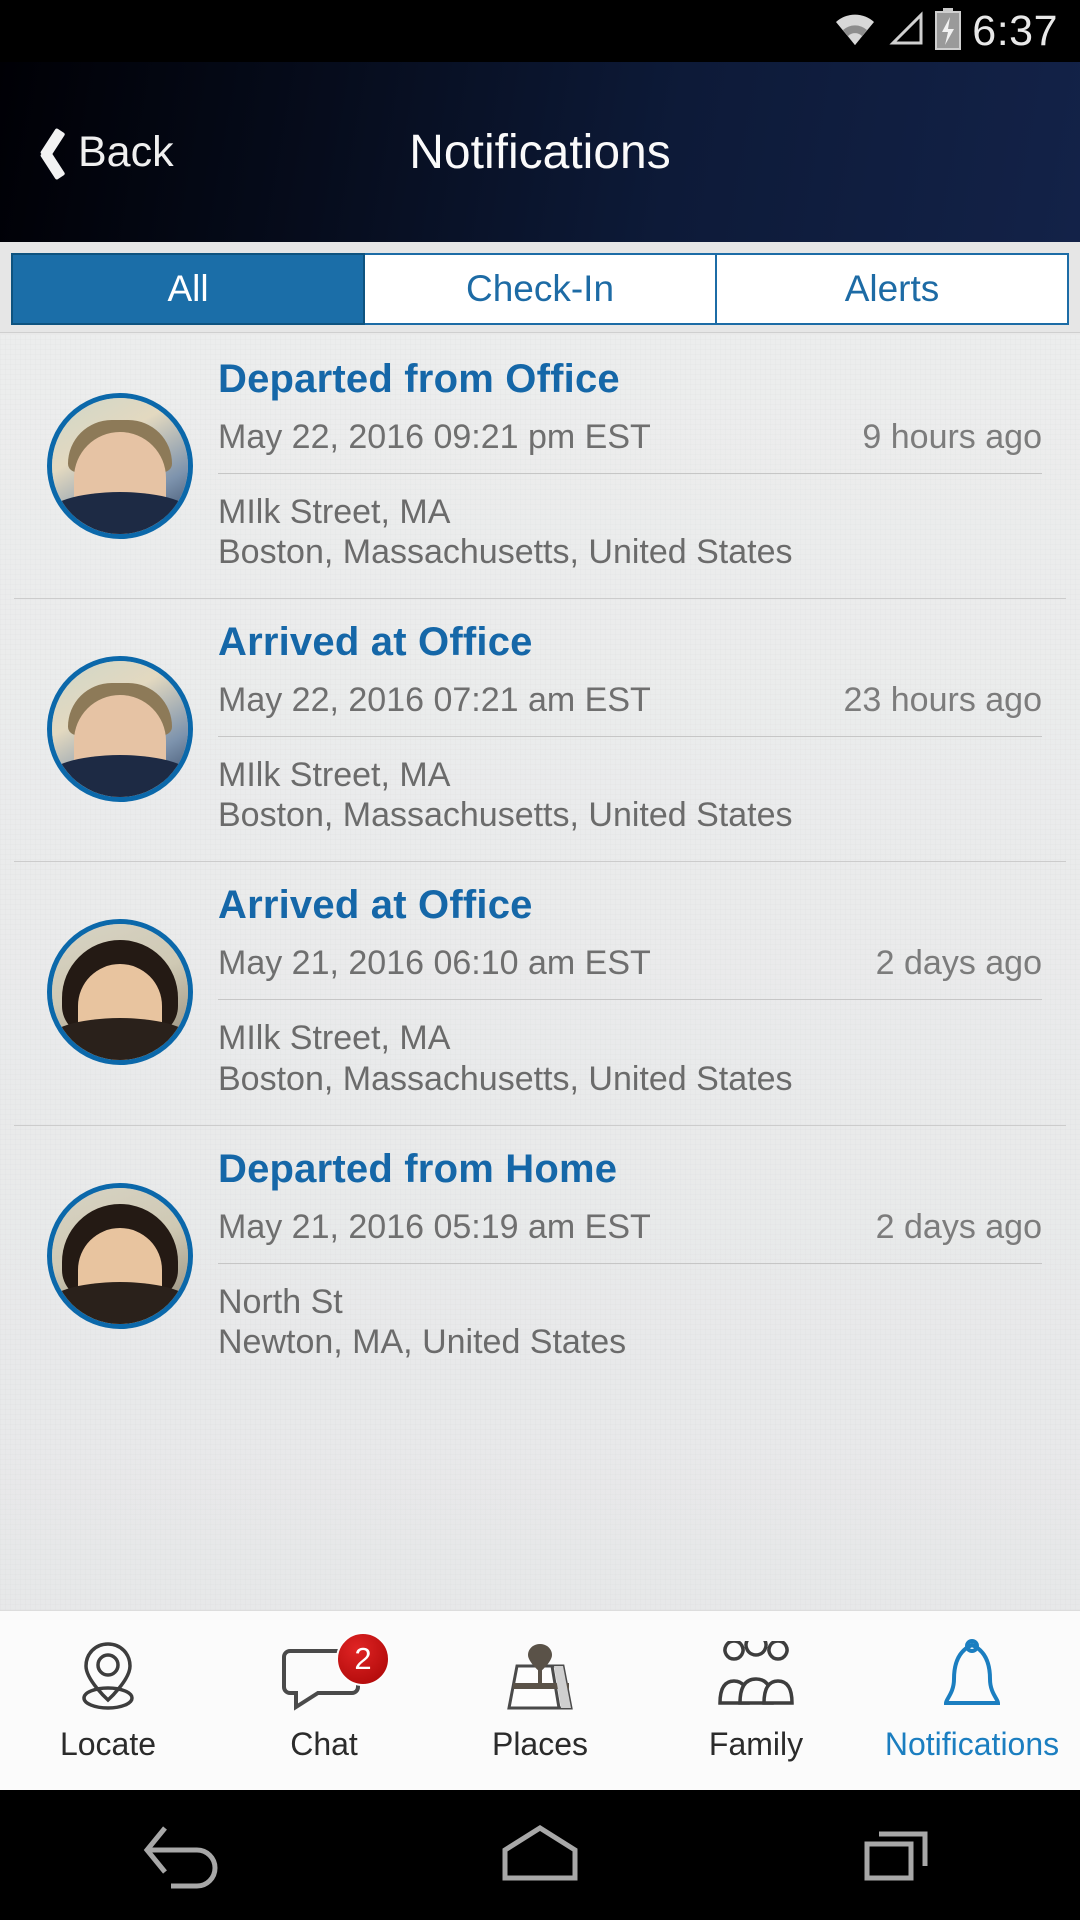  What do you see at coordinates (972, 1744) in the screenshot?
I see `nav-label-notifications: Notifications` at bounding box center [972, 1744].